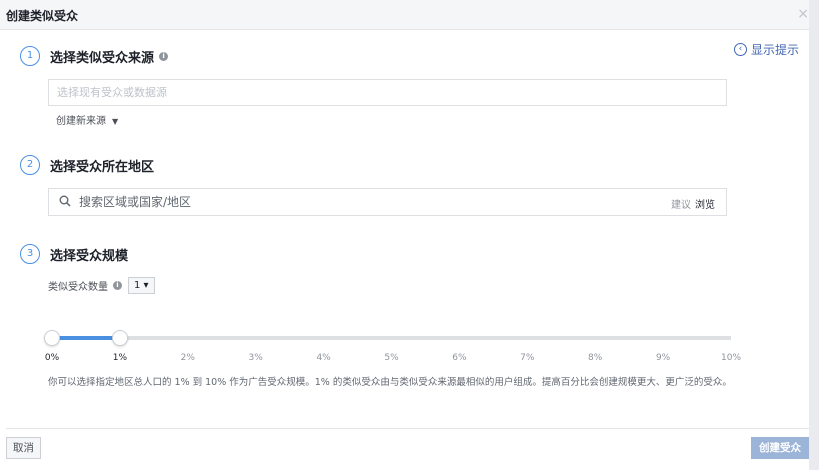 Image resolution: width=819 pixels, height=470 pixels. What do you see at coordinates (459, 358) in the screenshot?
I see `slider-tick-label: 6%` at bounding box center [459, 358].